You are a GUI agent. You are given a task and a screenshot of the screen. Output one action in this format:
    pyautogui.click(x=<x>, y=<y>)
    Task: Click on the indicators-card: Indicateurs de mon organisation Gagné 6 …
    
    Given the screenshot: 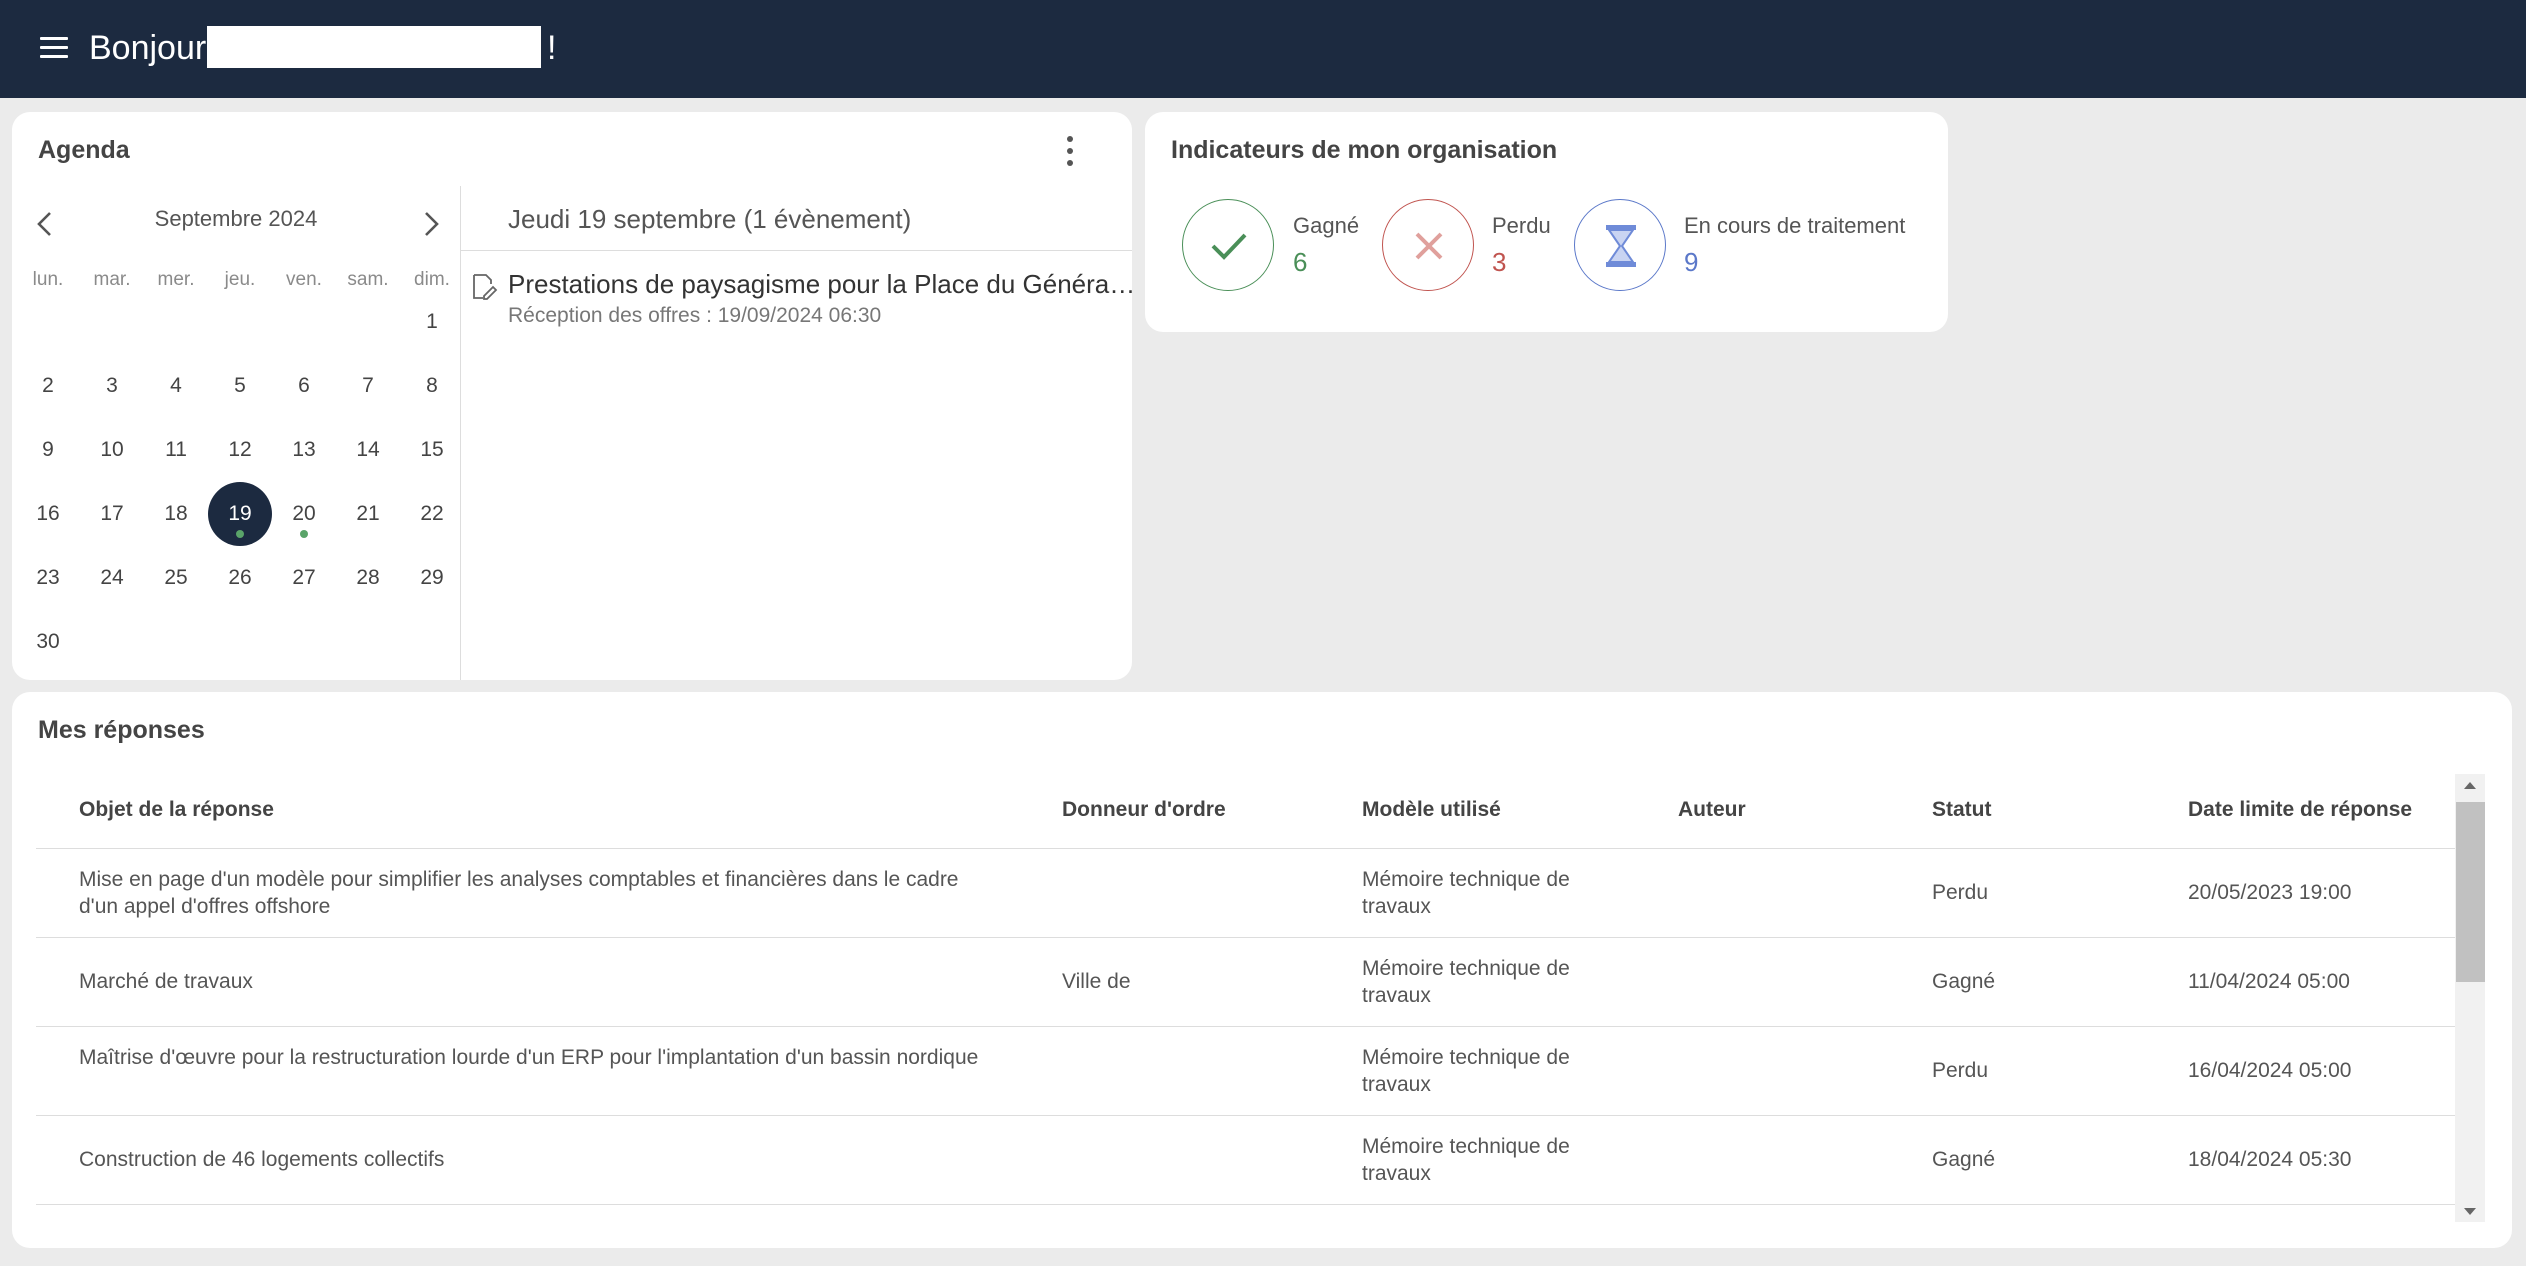 What is the action you would take?
    pyautogui.click(x=1546, y=222)
    